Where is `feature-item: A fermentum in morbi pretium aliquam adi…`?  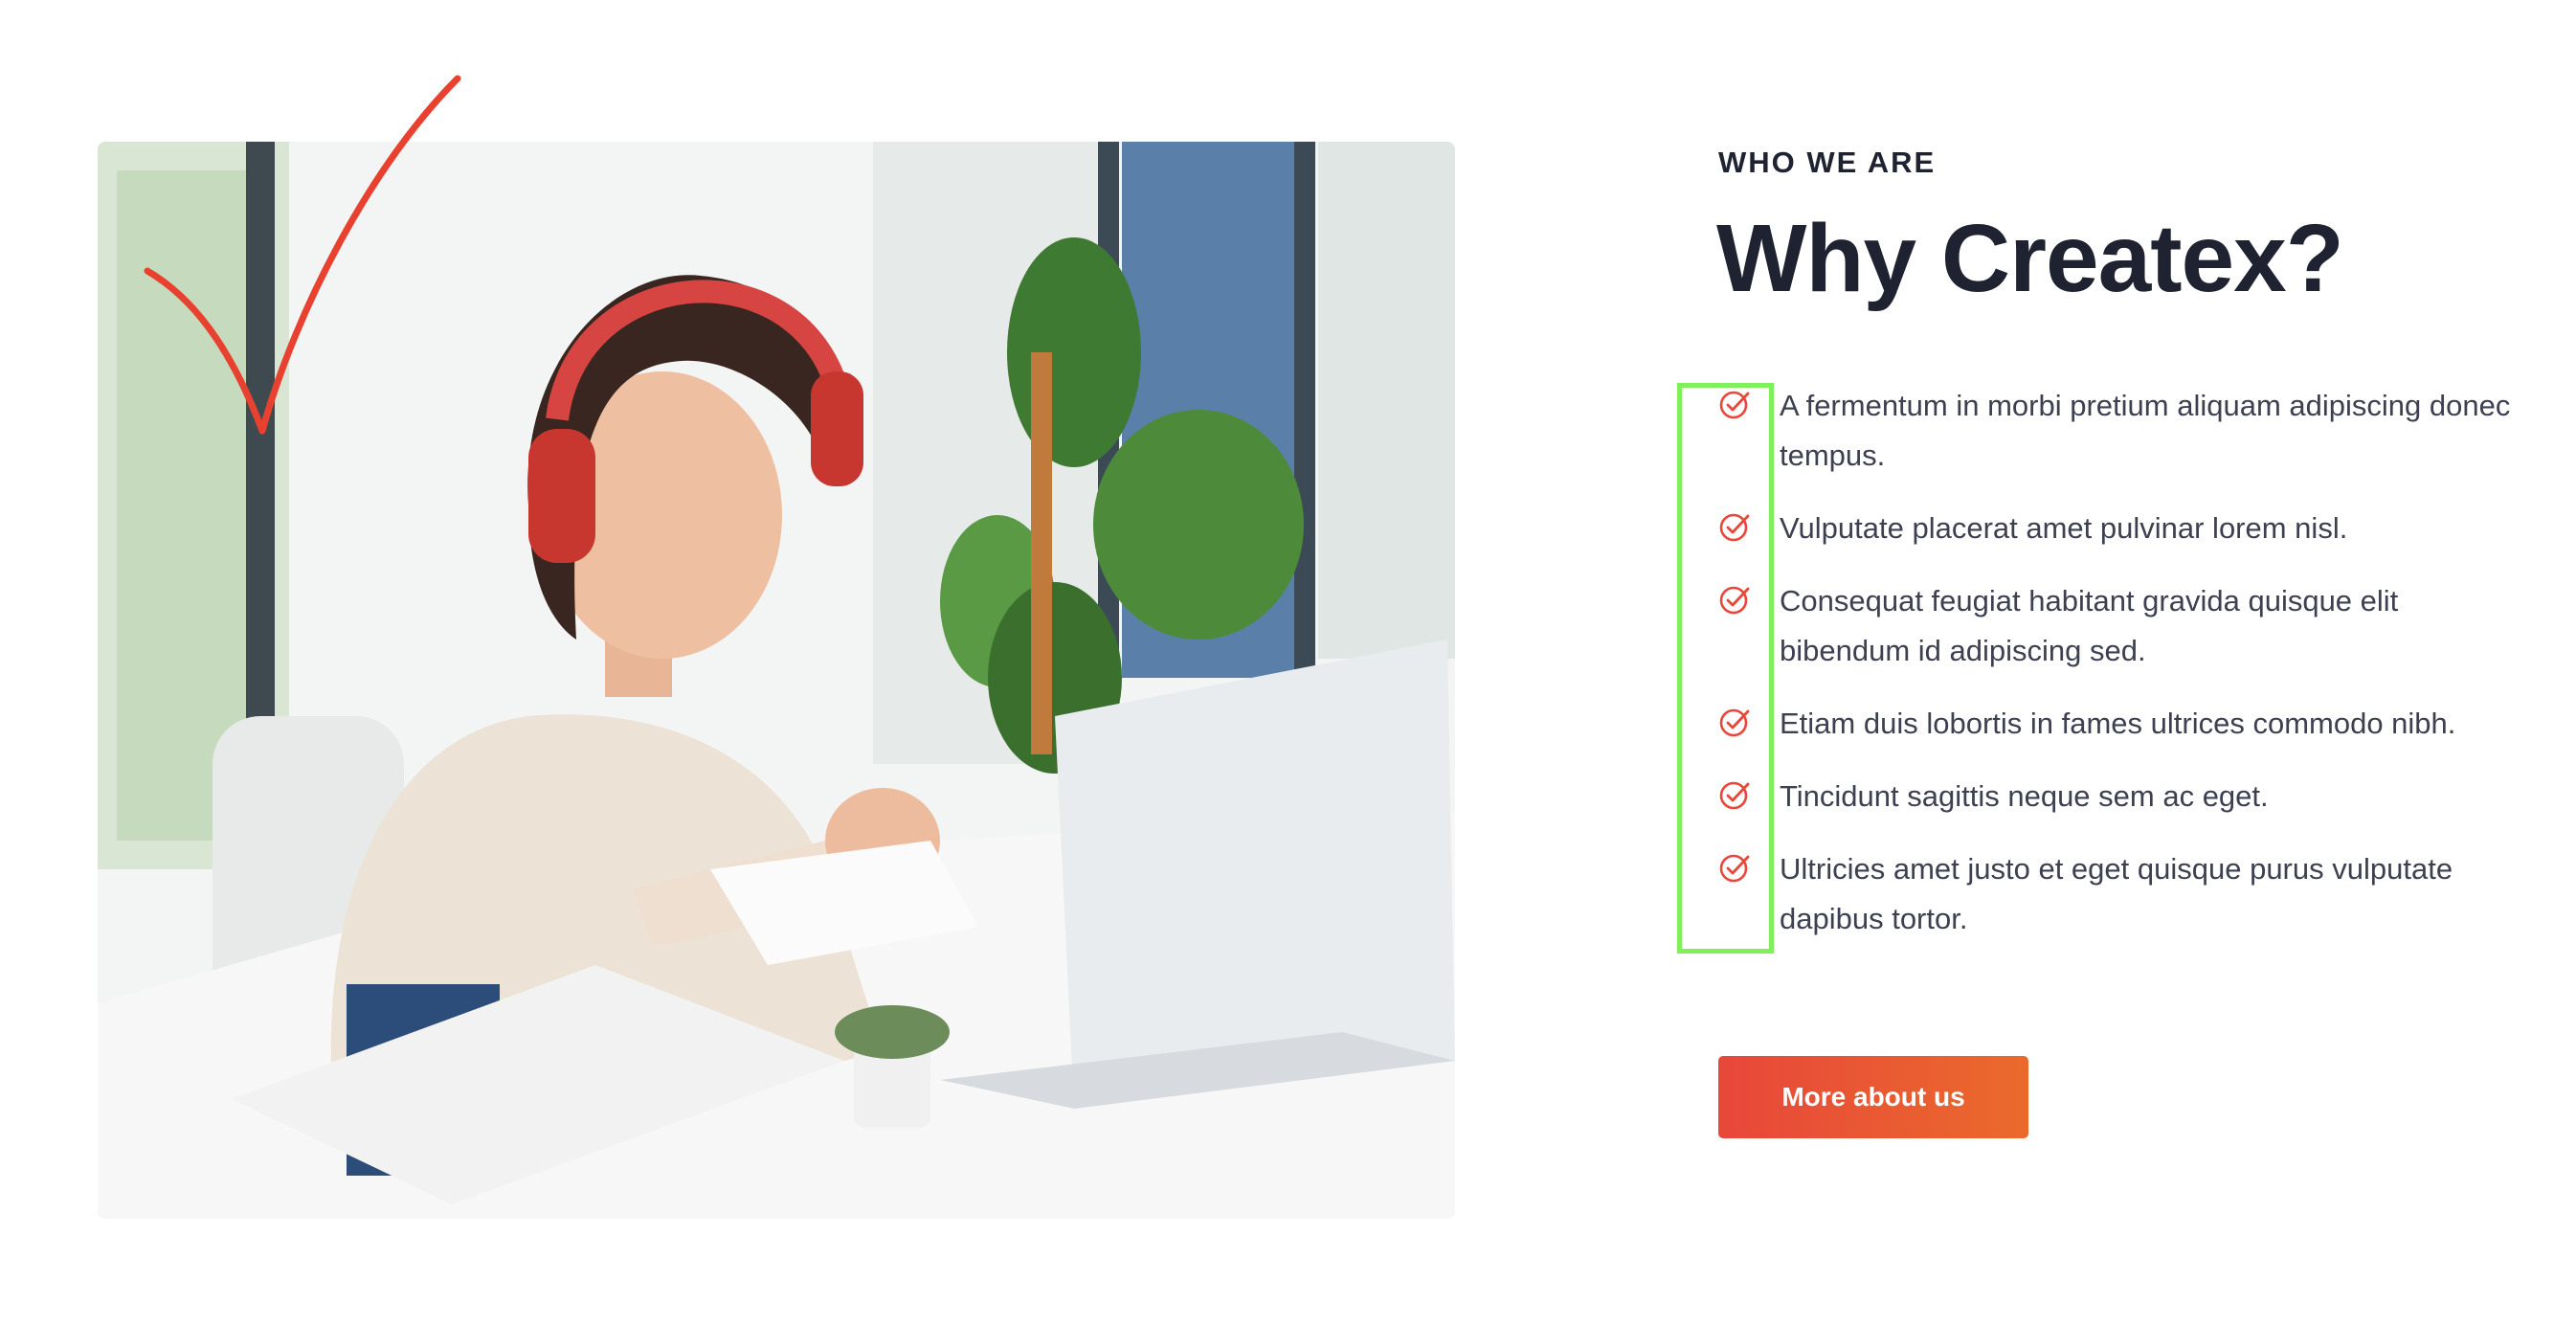 feature-item: A fermentum in morbi pretium aliquam adi… is located at coordinates (2115, 431).